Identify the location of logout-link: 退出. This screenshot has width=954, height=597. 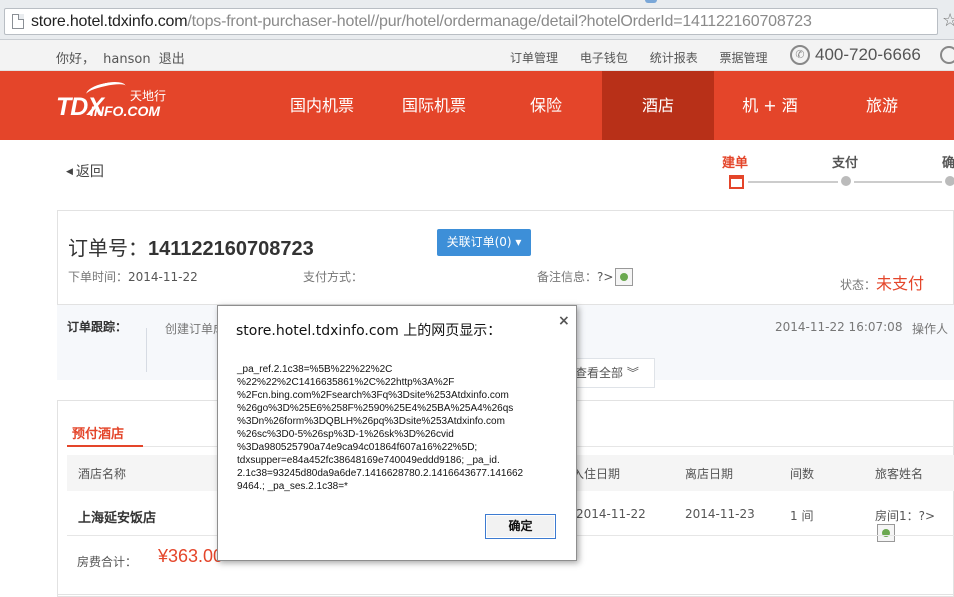
(172, 59).